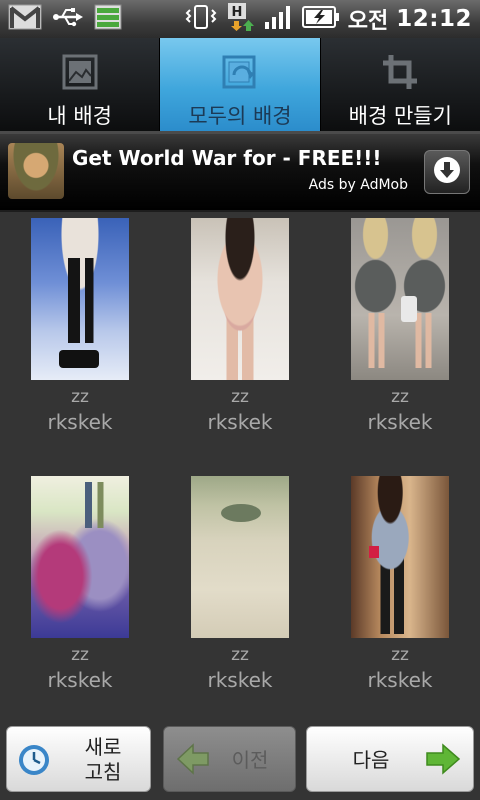 The width and height of the screenshot is (480, 800). Describe the element at coordinates (240, 116) in the screenshot. I see `tab-label: 모두의 배경` at that location.